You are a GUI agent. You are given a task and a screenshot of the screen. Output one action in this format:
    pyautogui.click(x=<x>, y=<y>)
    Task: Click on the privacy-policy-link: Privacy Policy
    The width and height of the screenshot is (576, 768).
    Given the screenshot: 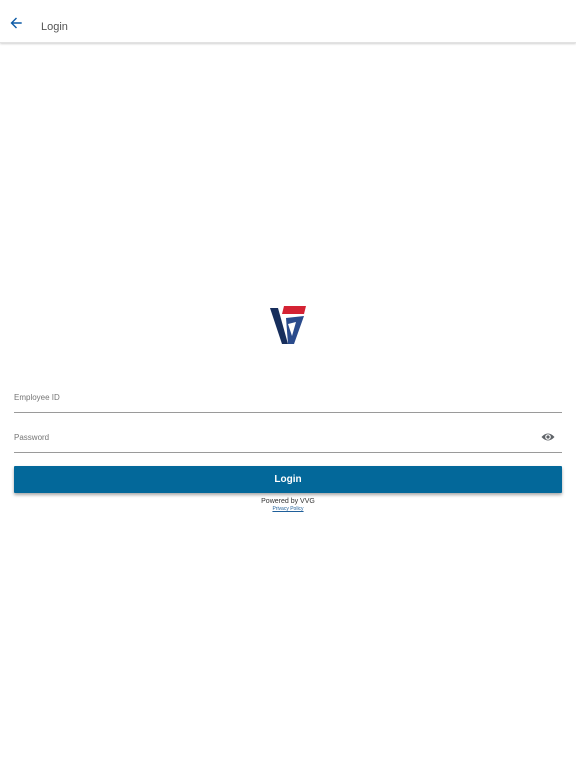 What is the action you would take?
    pyautogui.click(x=287, y=509)
    